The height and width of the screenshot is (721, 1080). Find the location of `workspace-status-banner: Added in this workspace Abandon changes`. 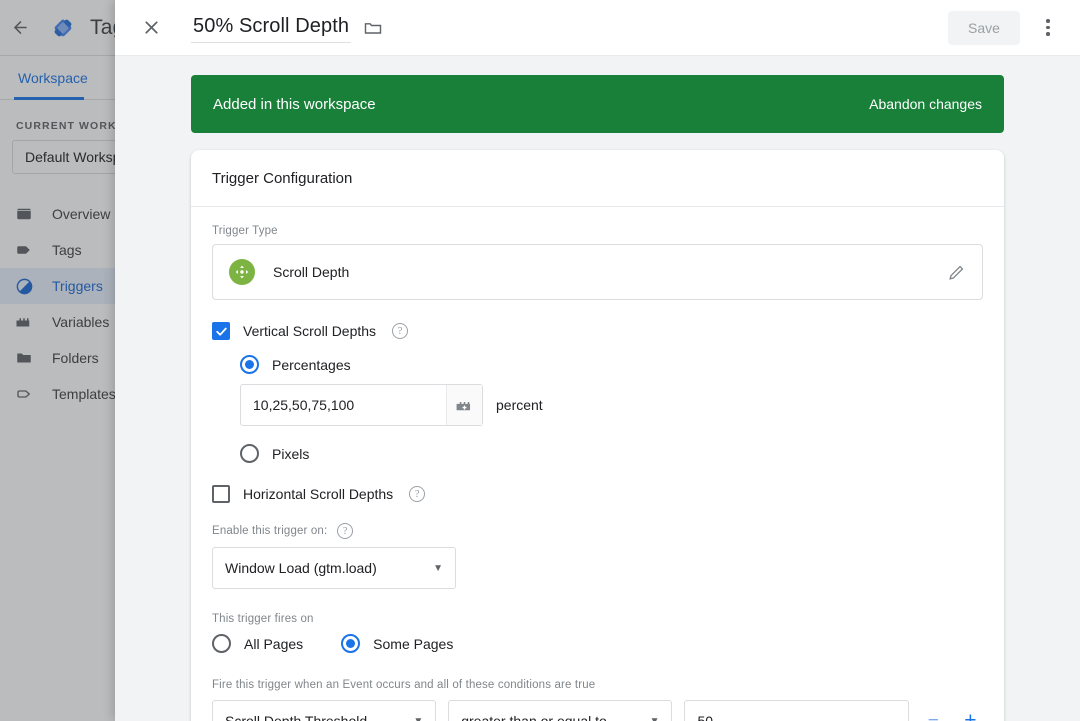

workspace-status-banner: Added in this workspace Abandon changes is located at coordinates (597, 104).